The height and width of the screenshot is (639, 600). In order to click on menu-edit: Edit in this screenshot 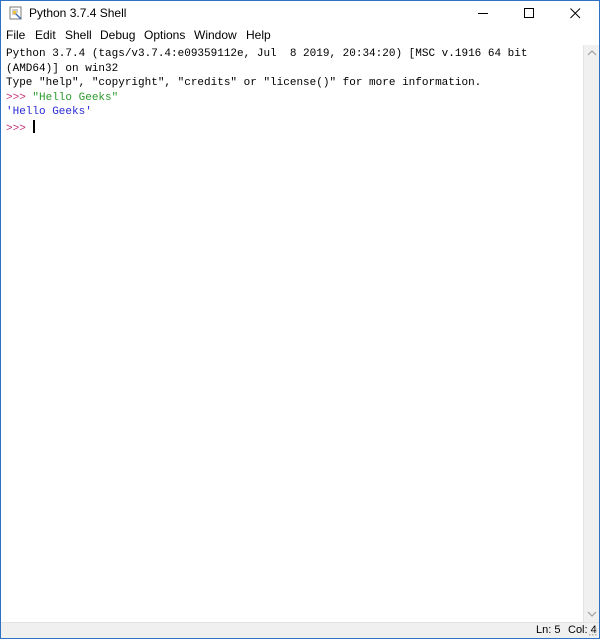, I will do `click(45, 35)`.